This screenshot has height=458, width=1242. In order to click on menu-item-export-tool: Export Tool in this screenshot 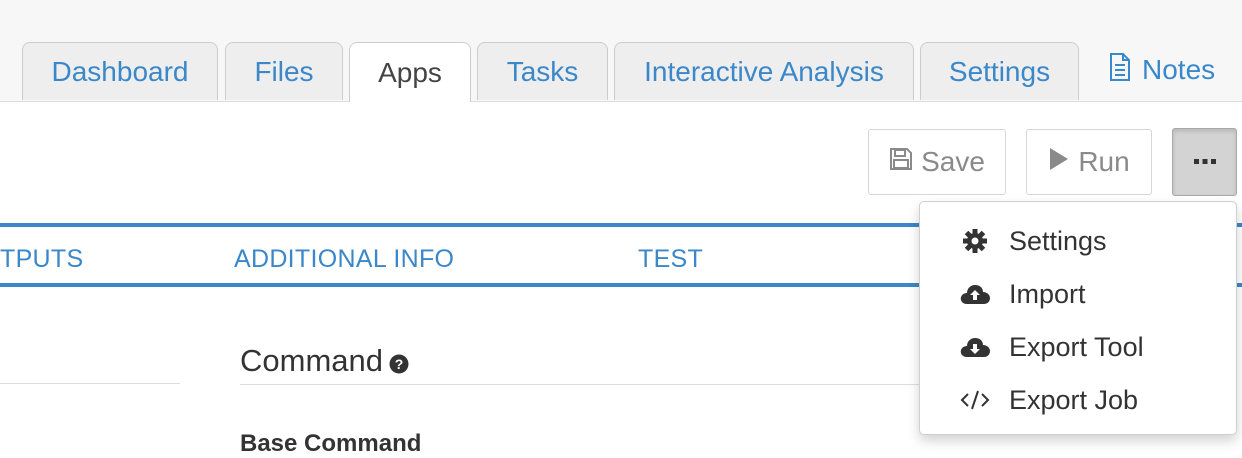, I will do `click(1078, 347)`.